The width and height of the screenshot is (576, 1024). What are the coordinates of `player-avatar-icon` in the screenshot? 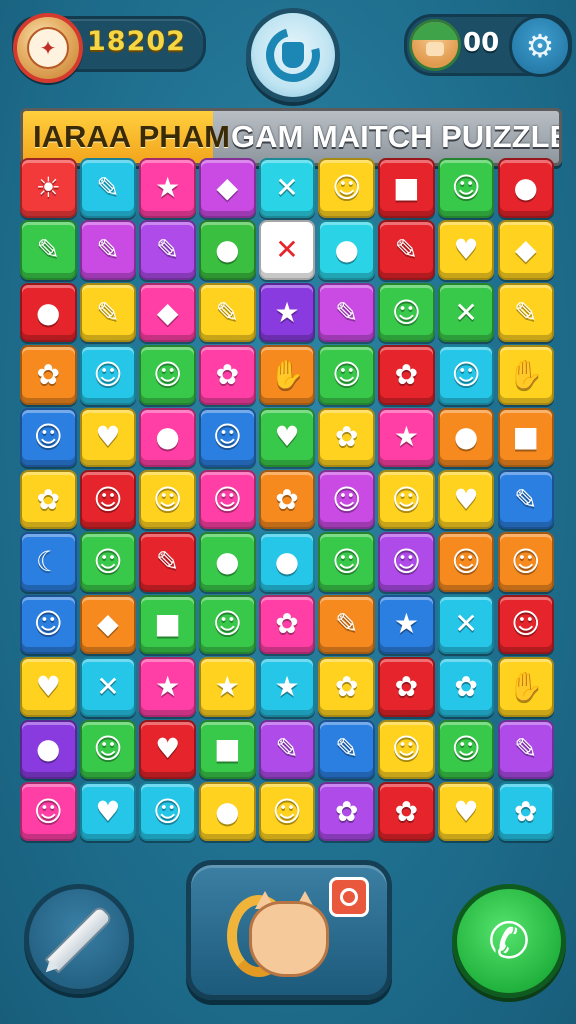 It's located at (435, 45).